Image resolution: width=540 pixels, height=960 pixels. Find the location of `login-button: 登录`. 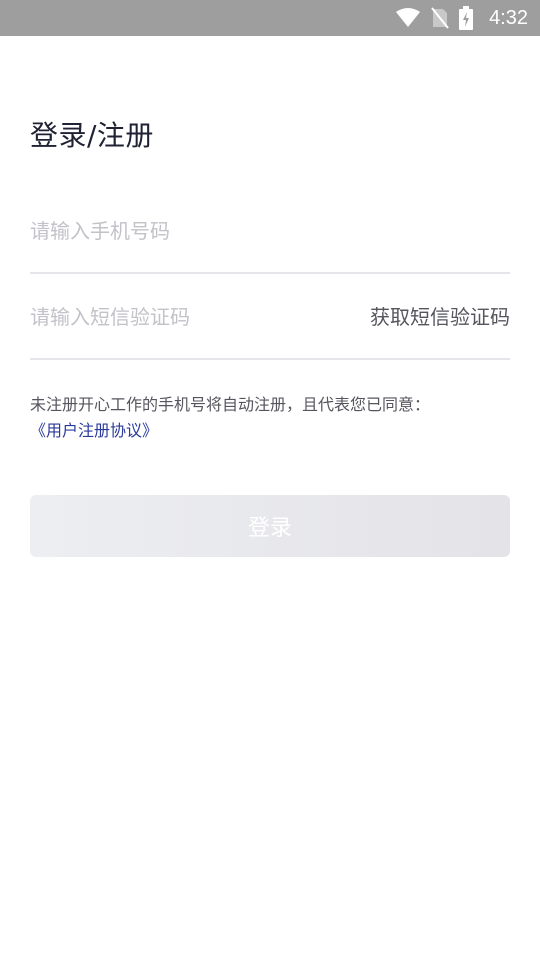

login-button: 登录 is located at coordinates (270, 526).